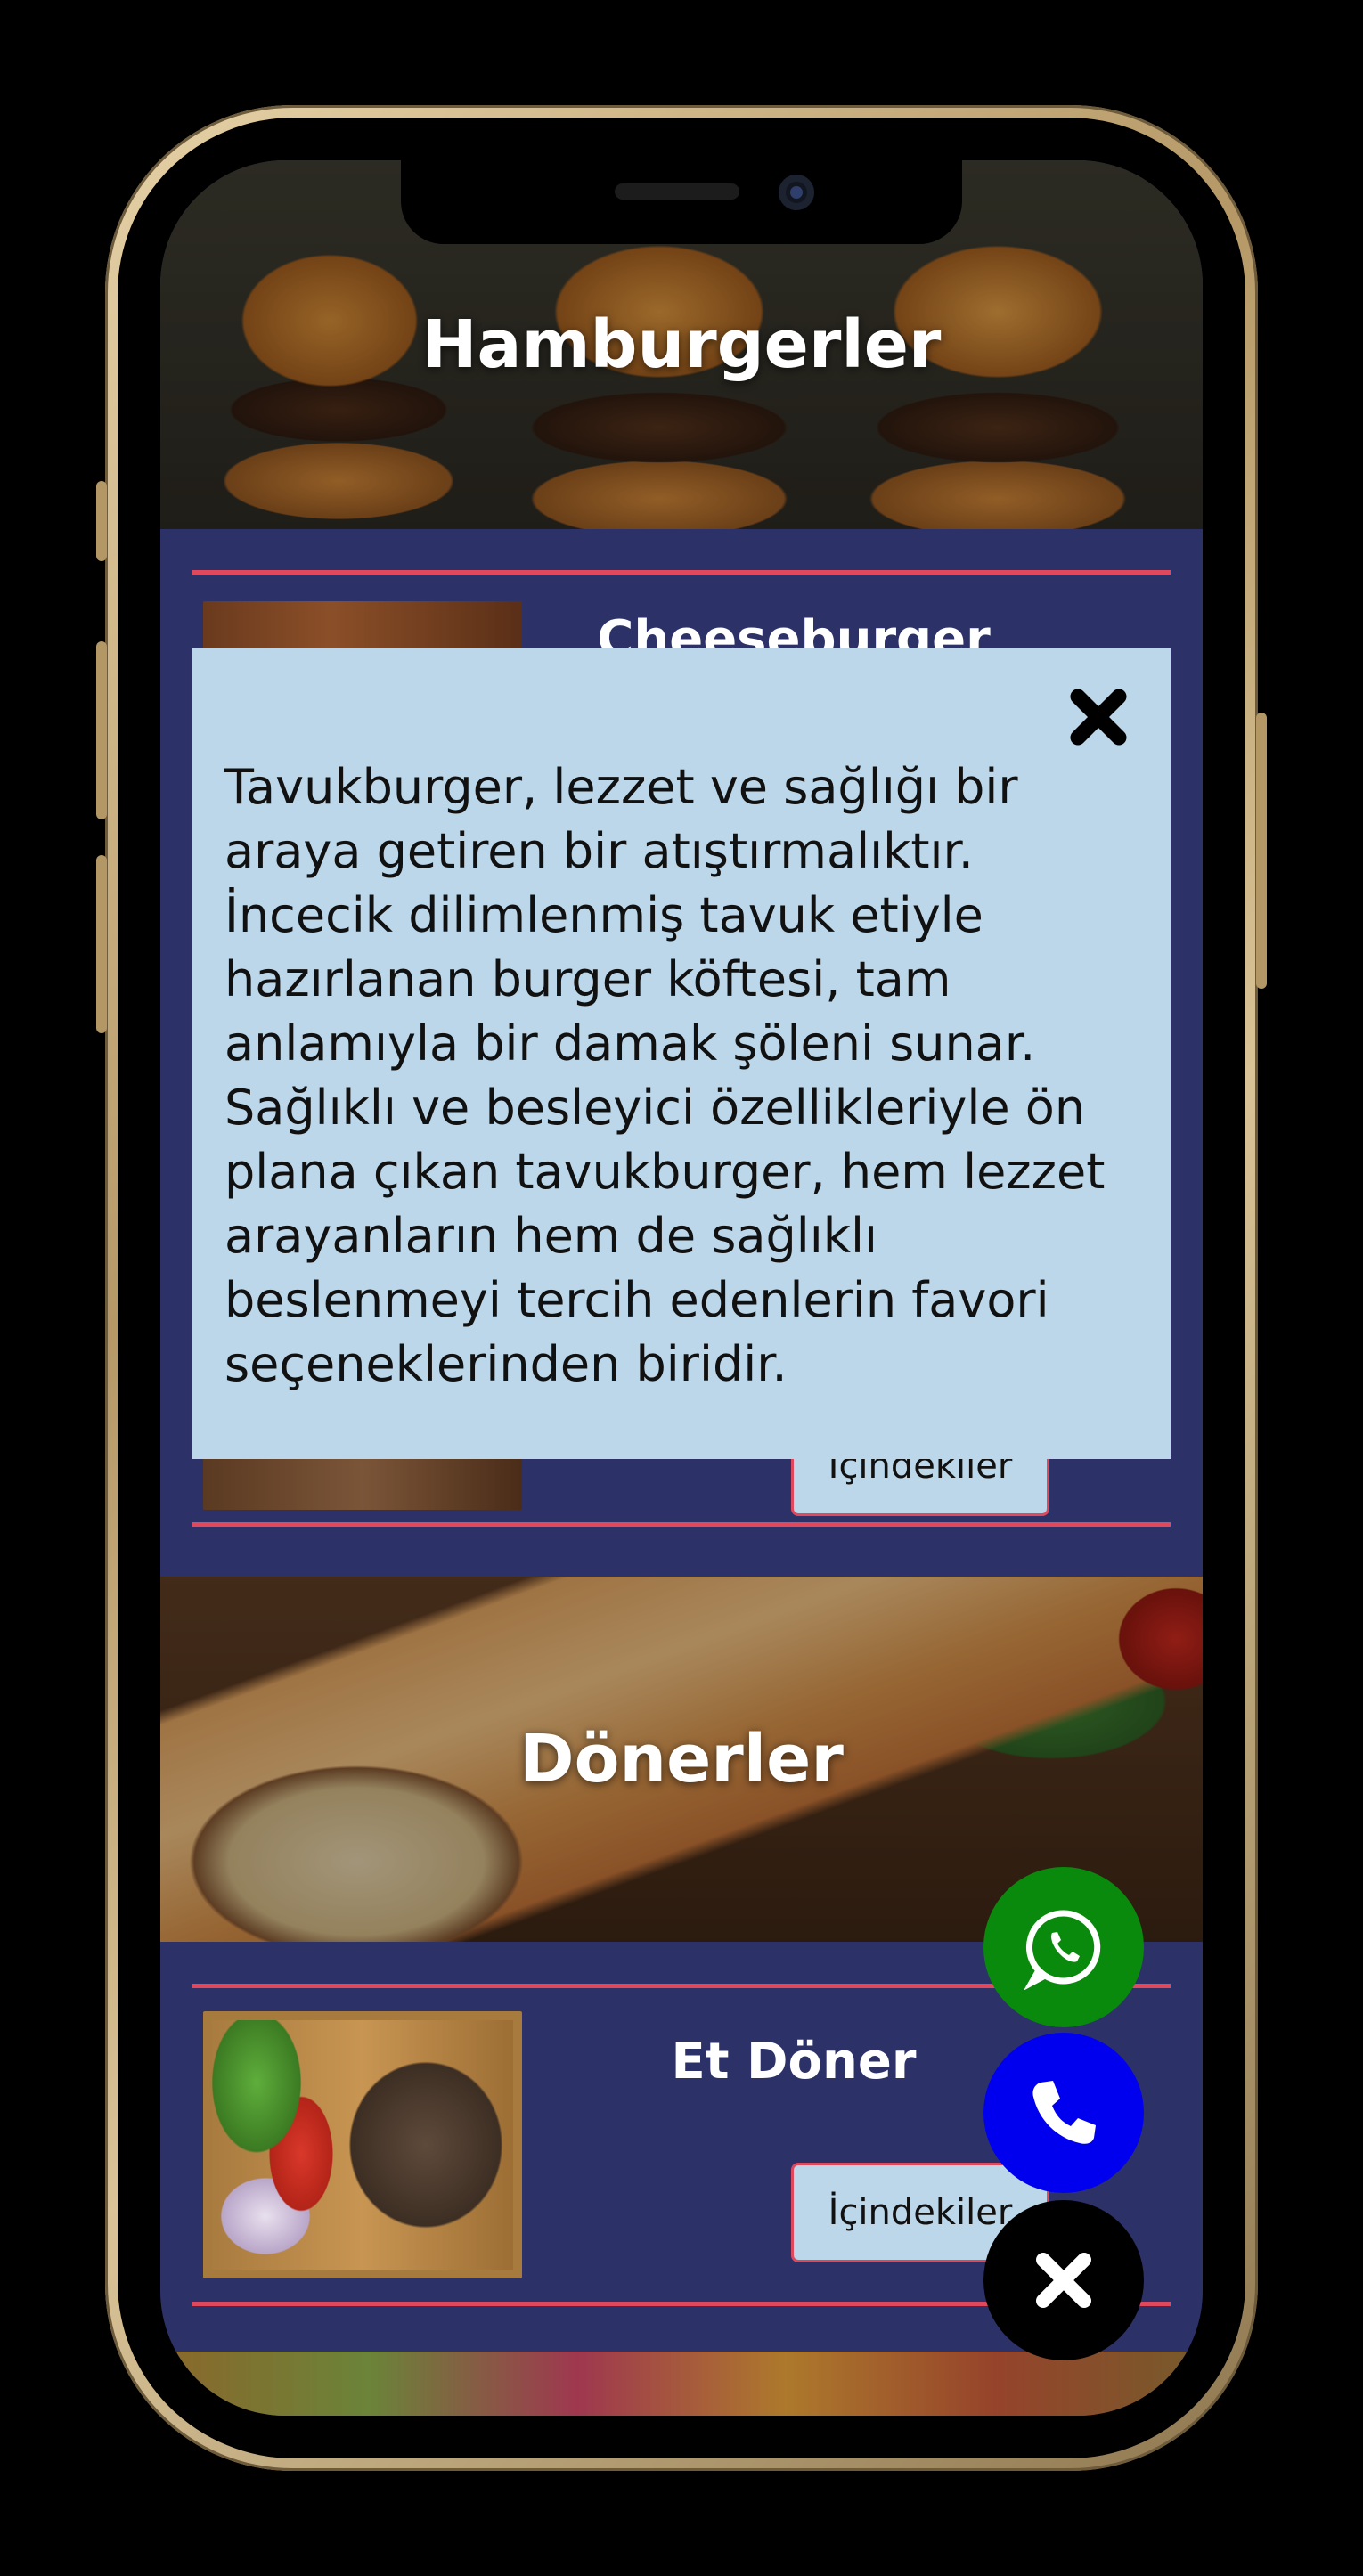 Image resolution: width=1363 pixels, height=2576 pixels. Describe the element at coordinates (677, 191) in the screenshot. I see `speaker-grille` at that location.